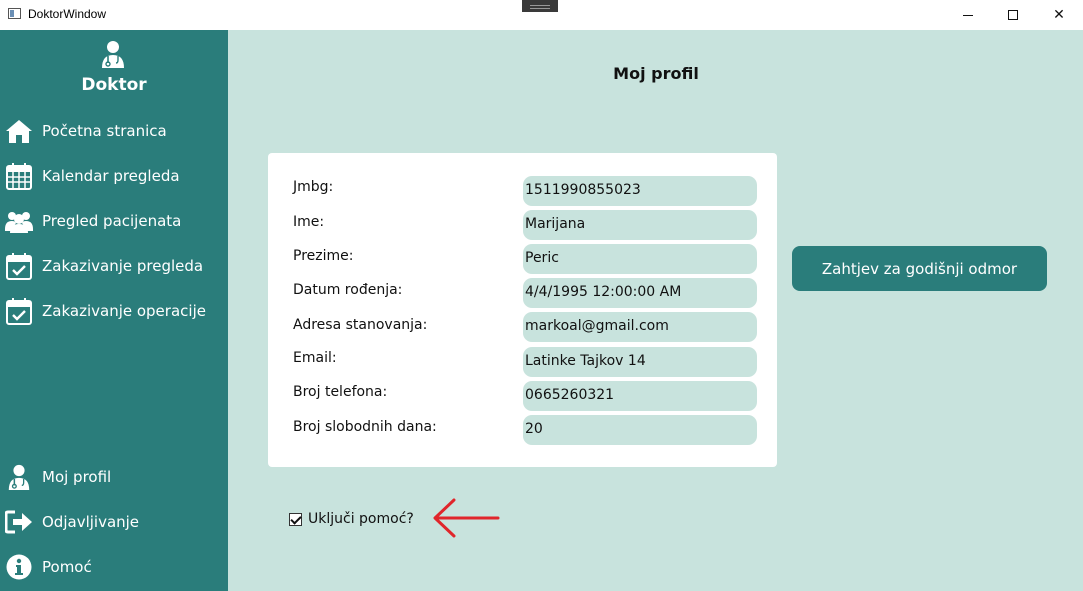 Image resolution: width=1083 pixels, height=591 pixels. What do you see at coordinates (113, 54) in the screenshot?
I see `doctor-logo-icon` at bounding box center [113, 54].